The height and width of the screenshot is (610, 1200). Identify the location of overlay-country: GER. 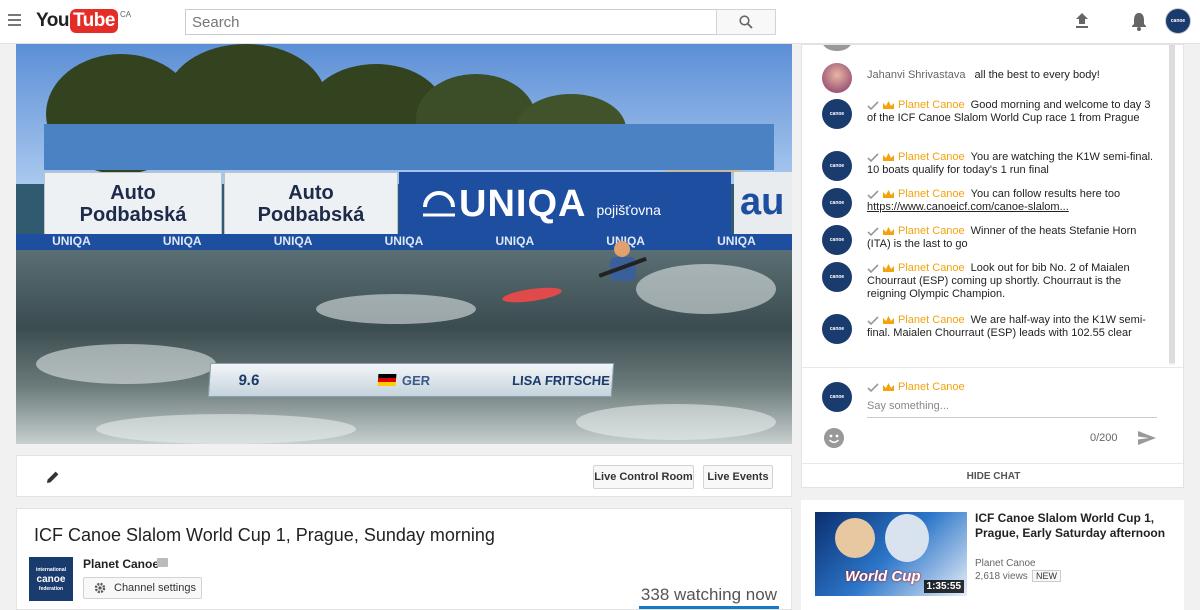
(416, 380).